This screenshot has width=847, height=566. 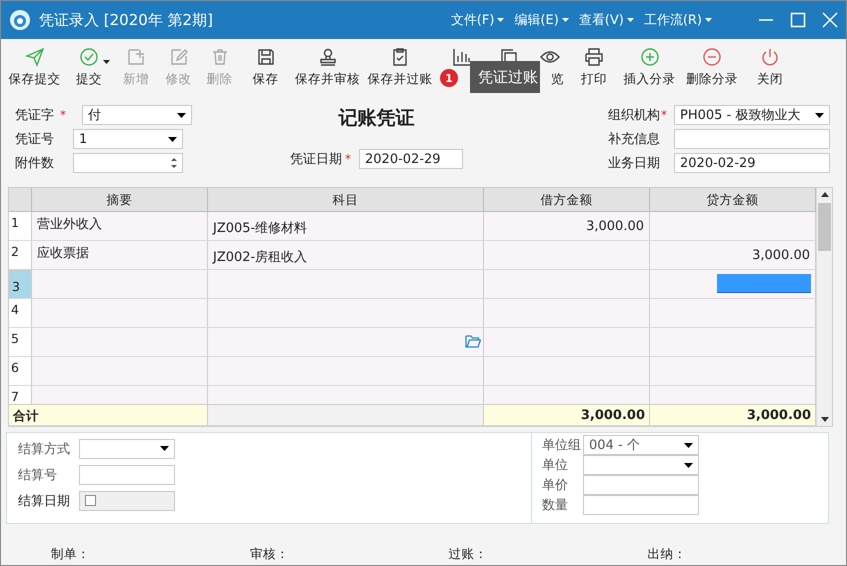 I want to click on field-label: 单位, so click(x=555, y=465).